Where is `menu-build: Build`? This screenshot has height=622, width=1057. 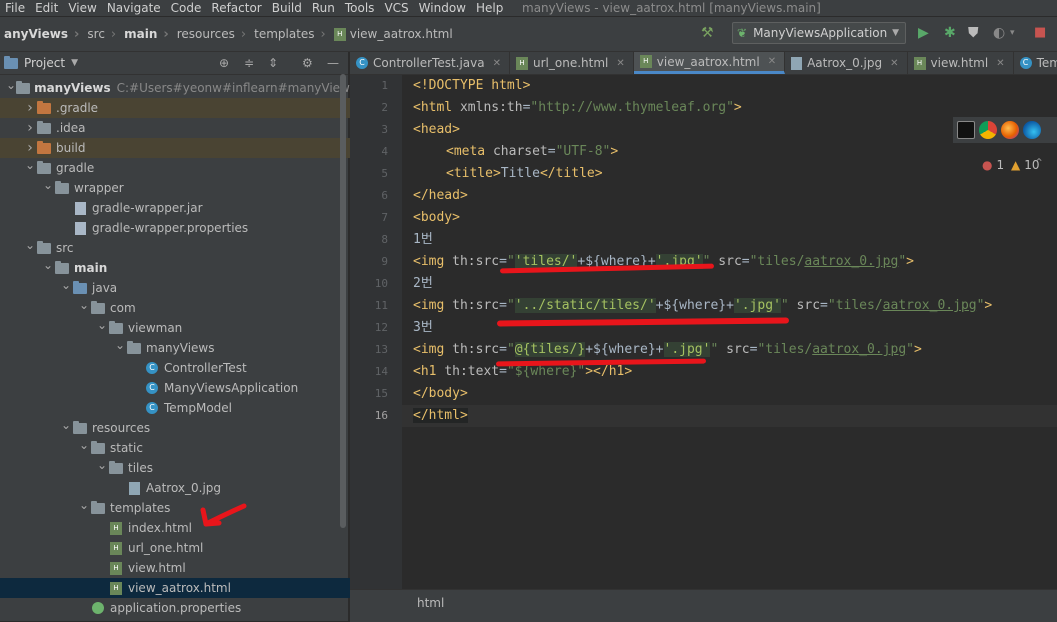
menu-build: Build is located at coordinates (287, 8).